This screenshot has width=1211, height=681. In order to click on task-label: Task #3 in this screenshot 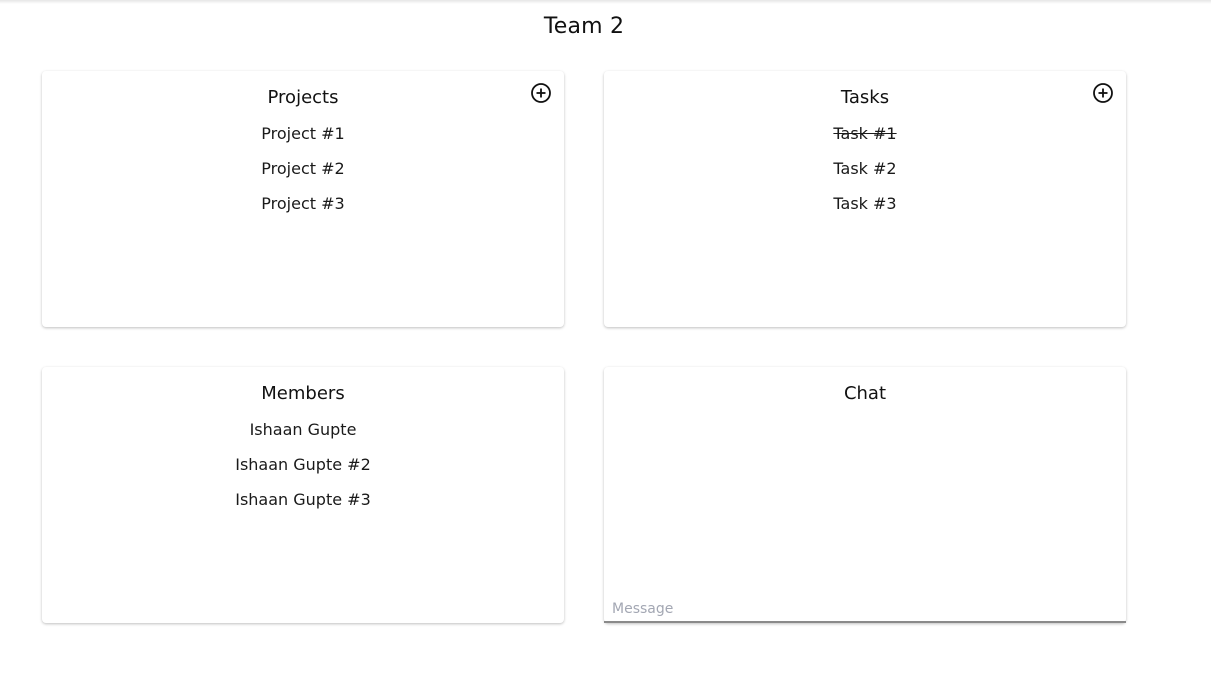, I will do `click(865, 203)`.